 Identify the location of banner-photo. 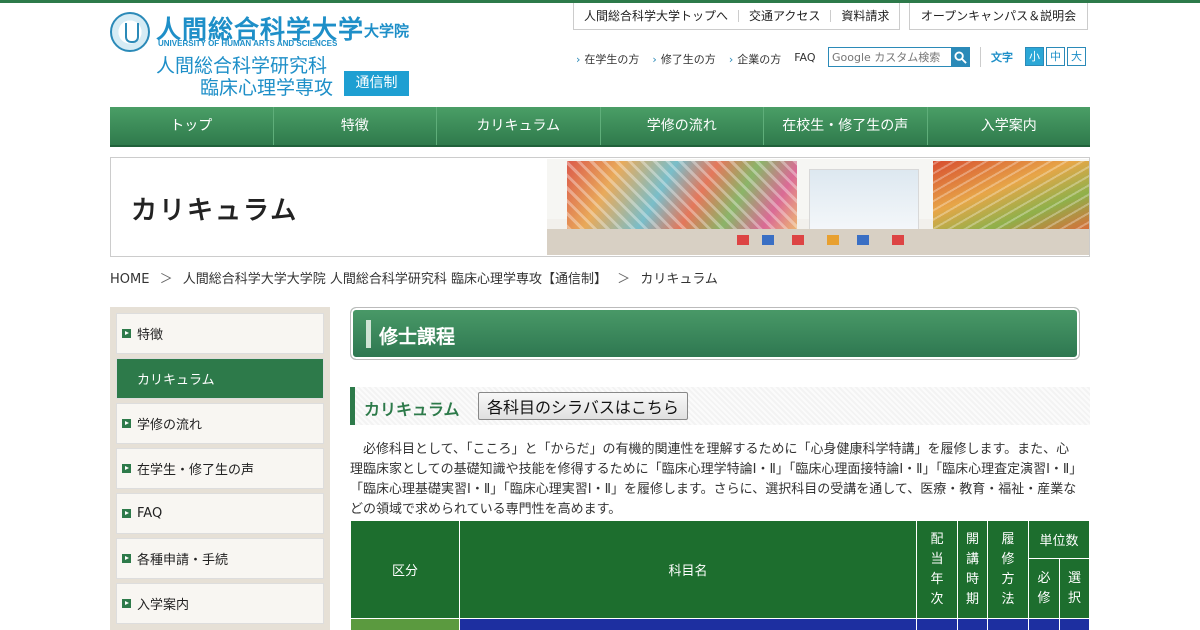
(818, 207).